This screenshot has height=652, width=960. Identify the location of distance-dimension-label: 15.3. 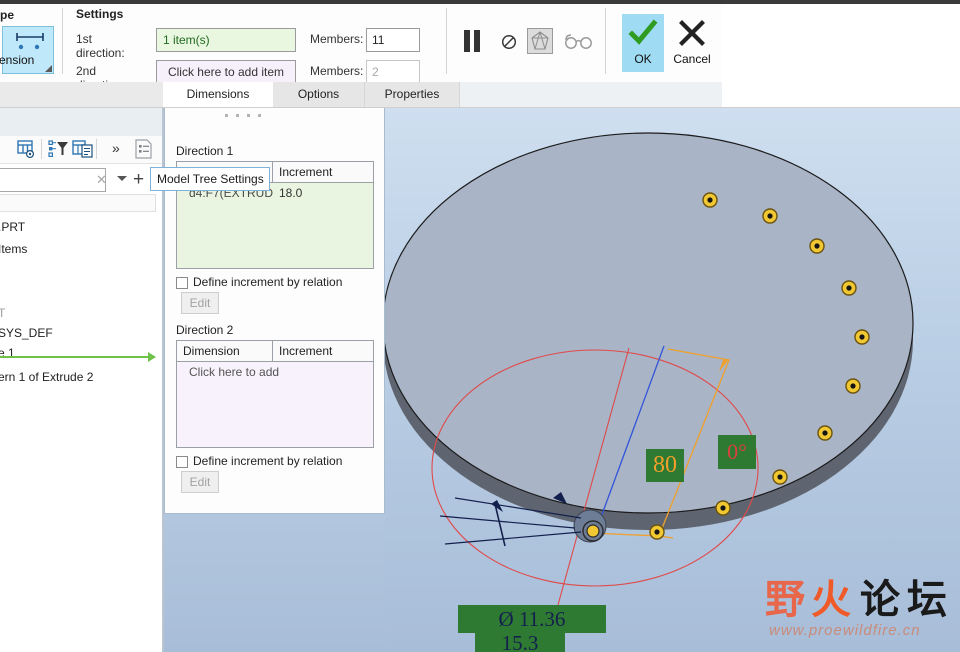
(520, 640).